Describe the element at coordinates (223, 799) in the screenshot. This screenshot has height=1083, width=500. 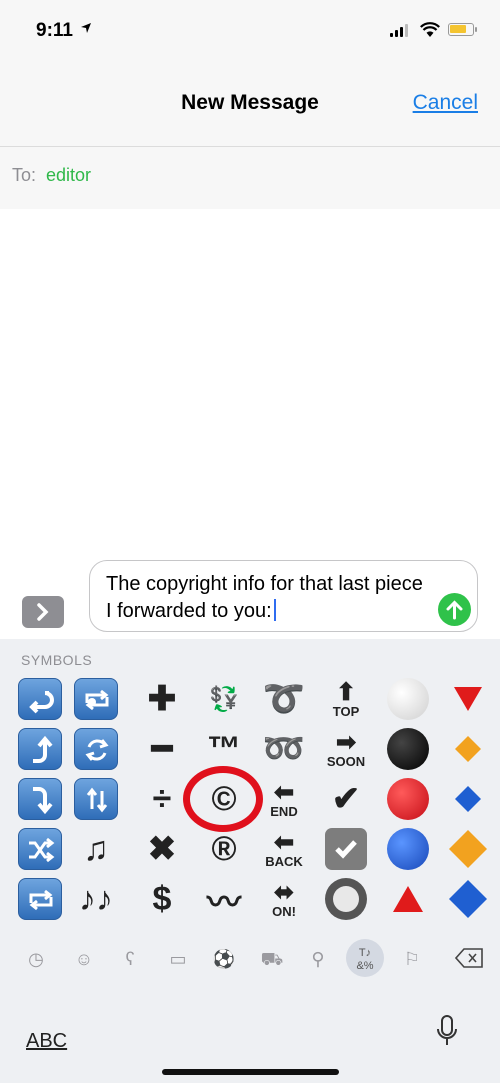
I see `highlight-ring` at that location.